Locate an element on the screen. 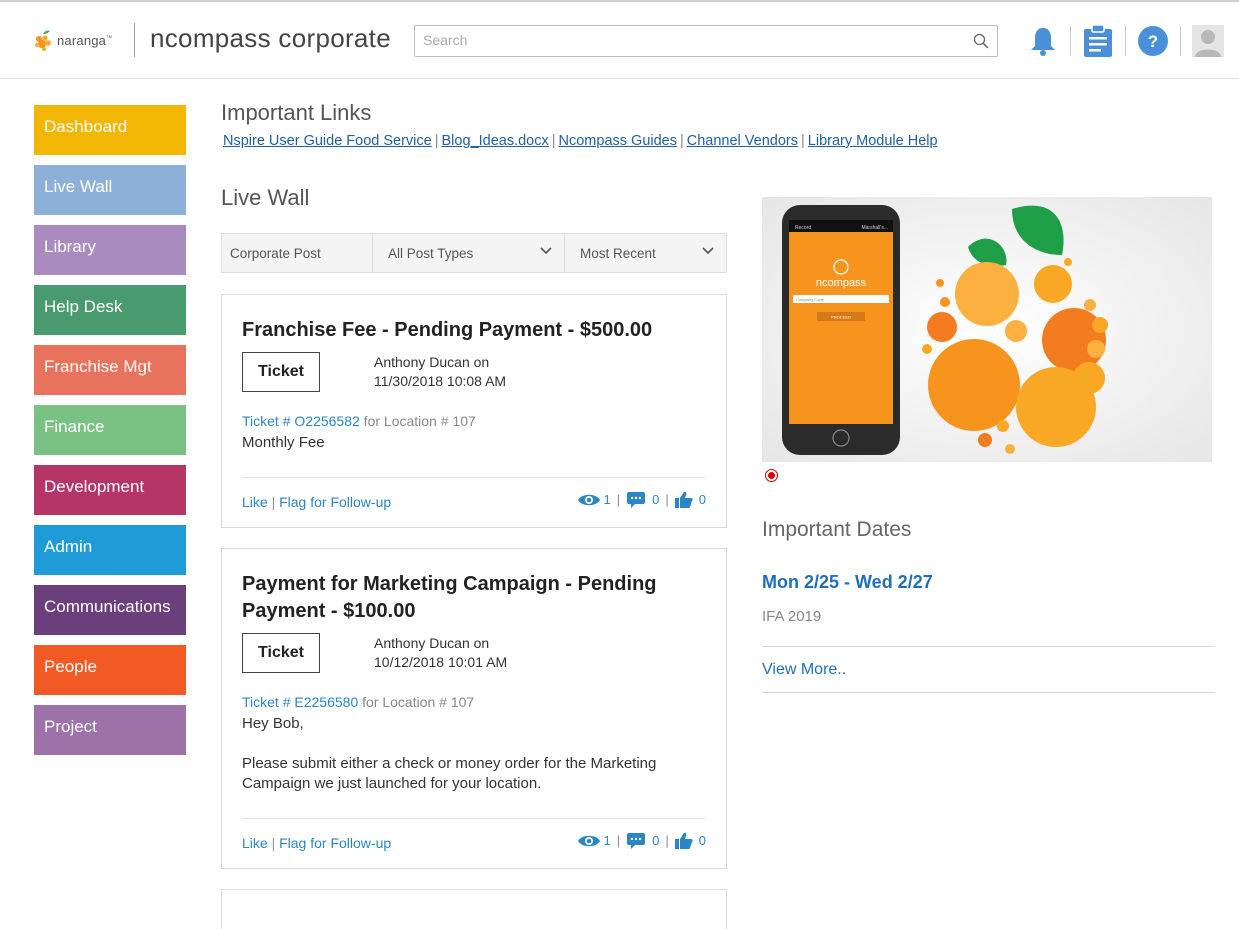 The image size is (1239, 929). header-icons: ? is located at coordinates (1125, 41).